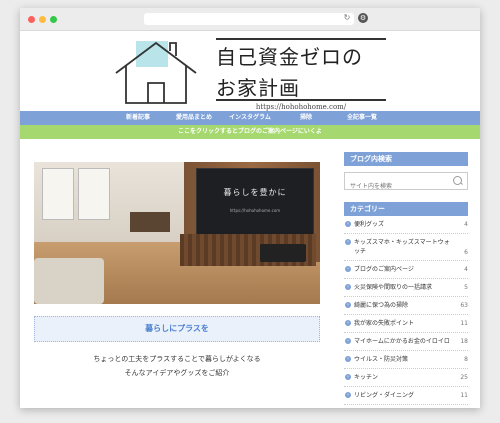 The height and width of the screenshot is (423, 500). What do you see at coordinates (177, 366) in the screenshot?
I see `section-description: ちょっとの工夫をプラスすることで暮らしがよくなる そんなアイデアやグッズをご紹介` at bounding box center [177, 366].